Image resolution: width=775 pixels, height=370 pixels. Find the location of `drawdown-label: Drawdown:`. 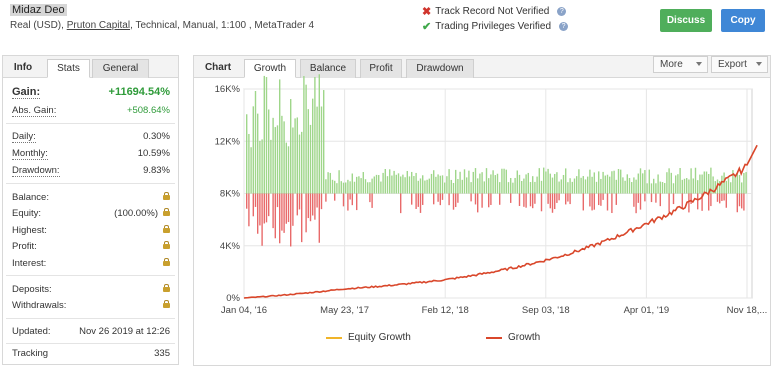

drawdown-label: Drawdown: is located at coordinates (36, 171).